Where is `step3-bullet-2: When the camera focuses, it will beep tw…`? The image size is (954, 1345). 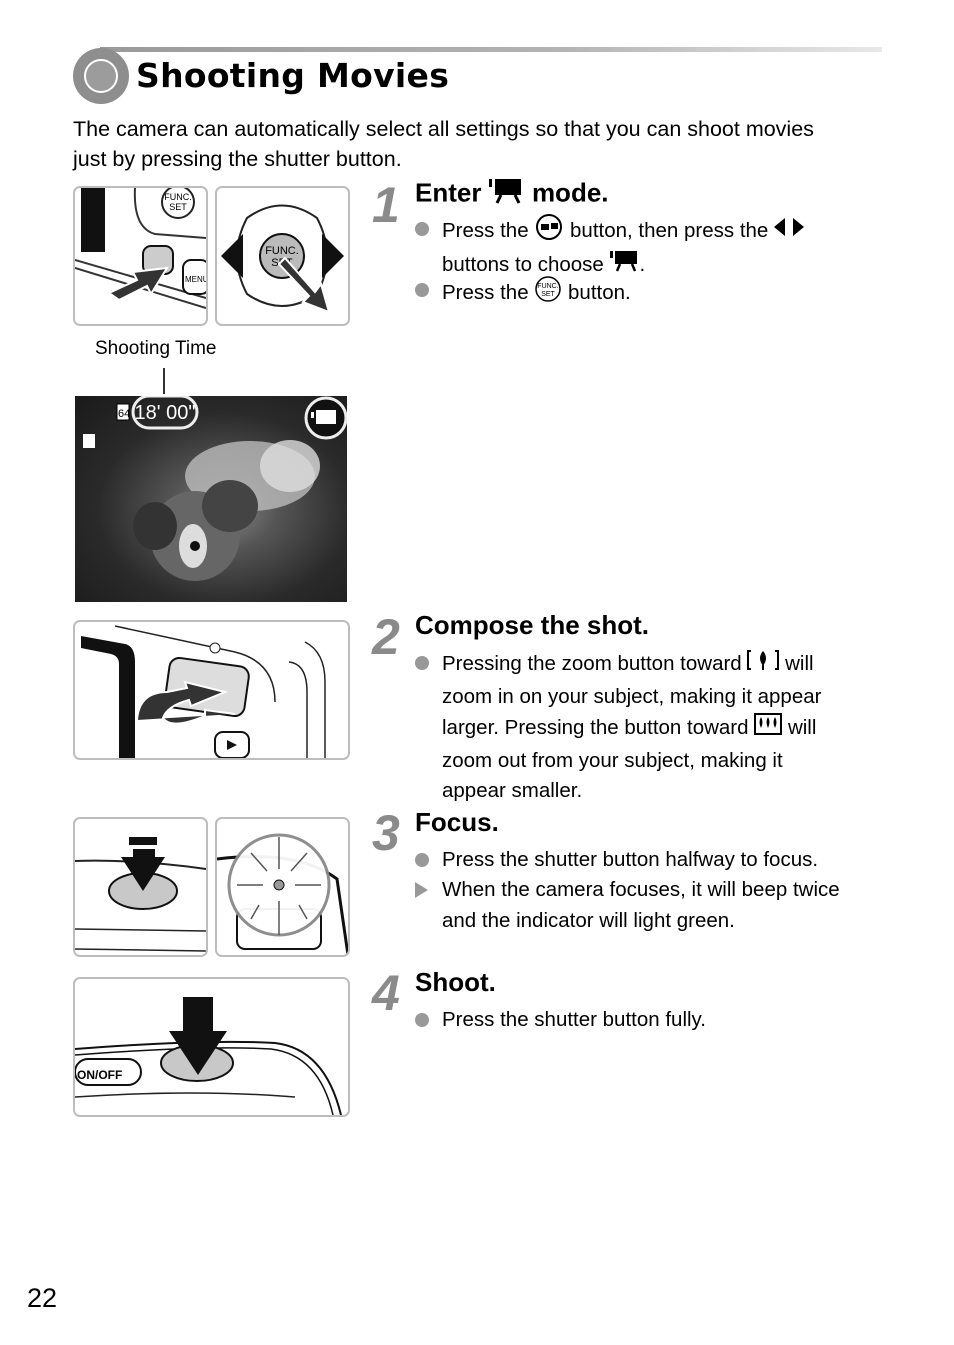
step3-bullet-2: When the camera focuses, it will beep tw… is located at coordinates (650, 905).